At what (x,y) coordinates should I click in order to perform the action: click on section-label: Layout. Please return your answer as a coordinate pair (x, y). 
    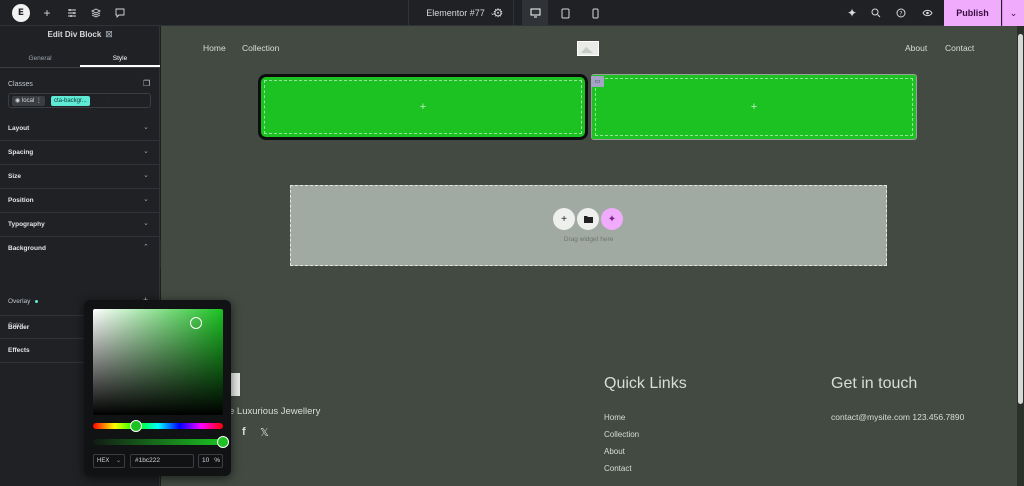
    Looking at the image, I should click on (19, 128).